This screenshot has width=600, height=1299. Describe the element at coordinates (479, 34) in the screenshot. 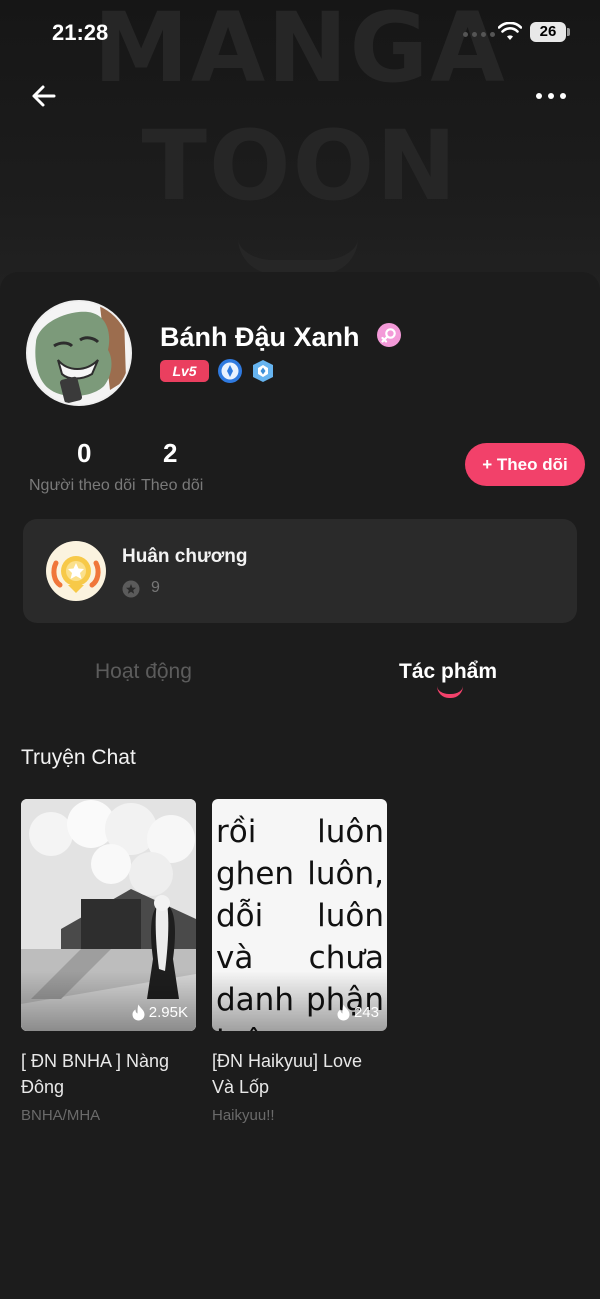

I see `signal-icon` at that location.